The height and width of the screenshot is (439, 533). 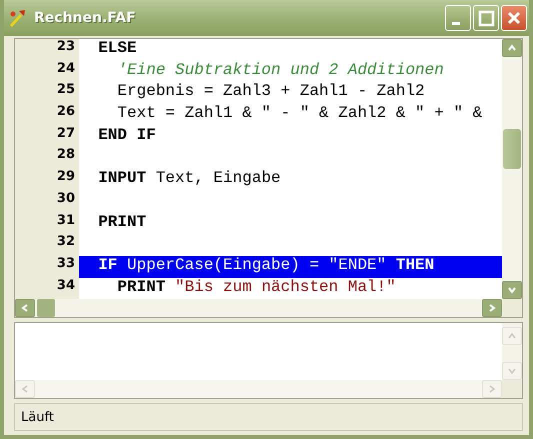 I want to click on line-number: 29, so click(x=47, y=180).